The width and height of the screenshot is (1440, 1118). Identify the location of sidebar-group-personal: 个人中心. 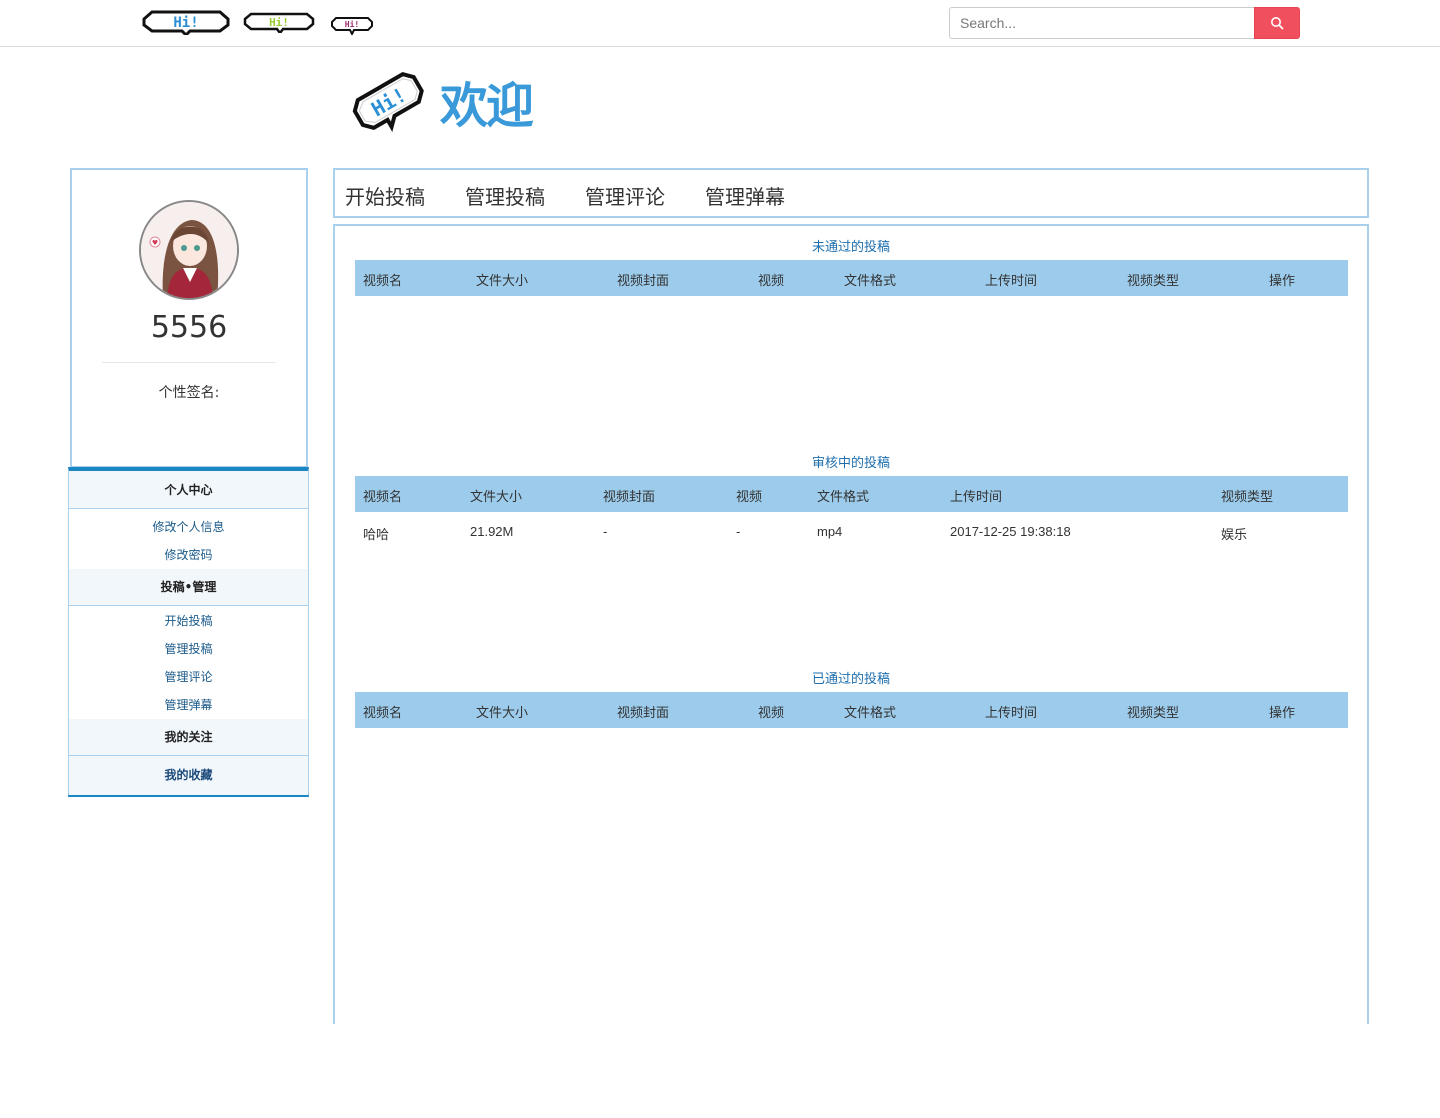
(188, 490).